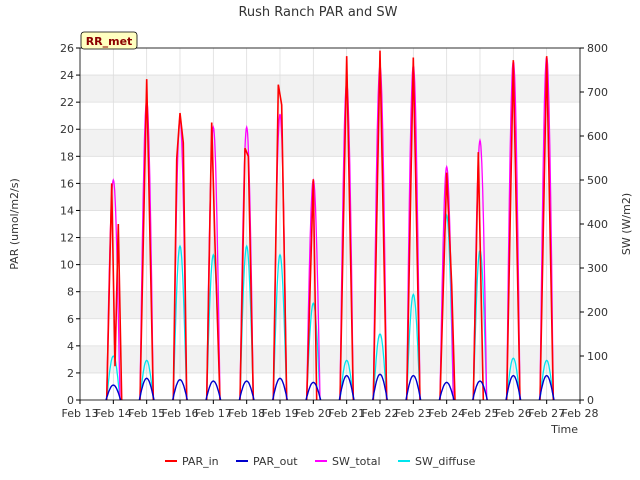 This screenshot has width=640, height=480. What do you see at coordinates (380, 413) in the screenshot?
I see `x-tick-label: Feb 22` at bounding box center [380, 413].